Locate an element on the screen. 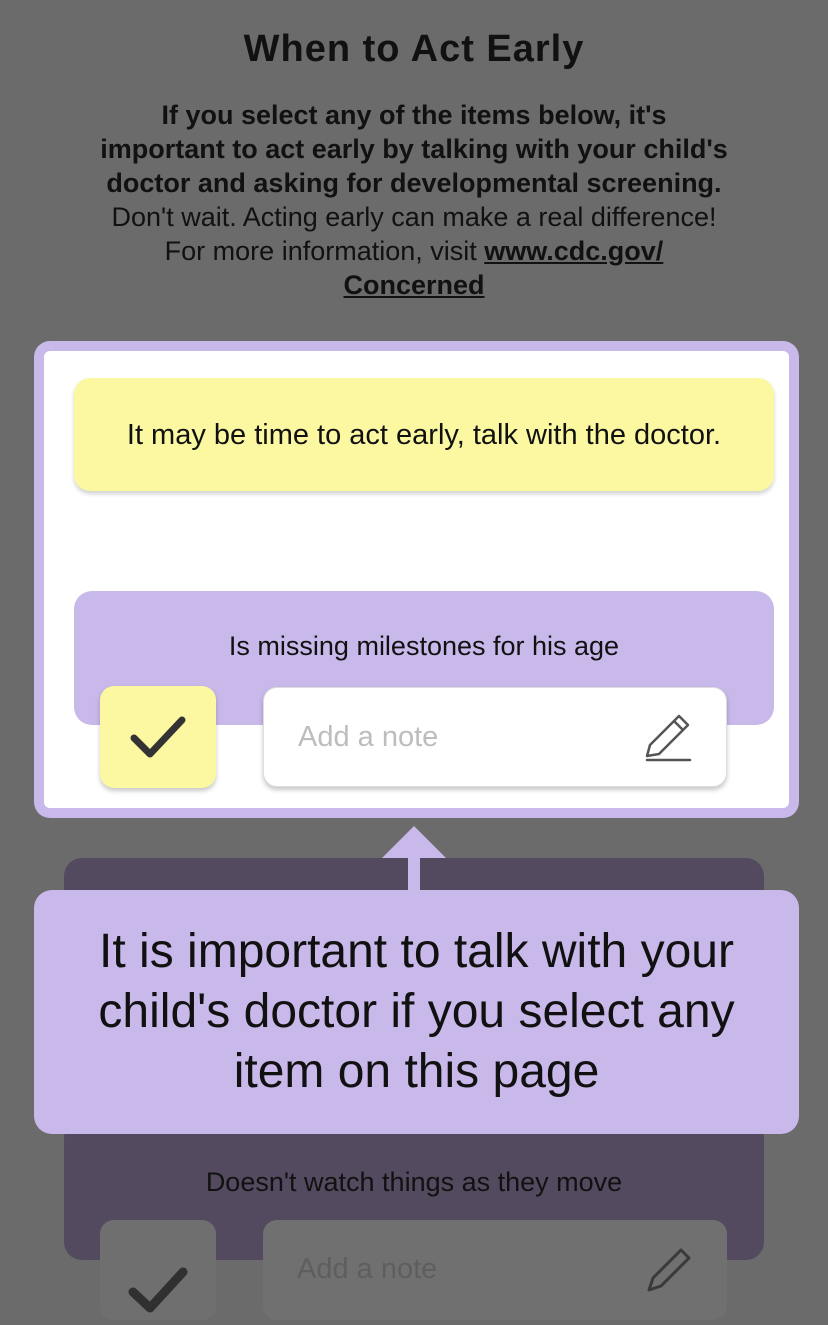 The width and height of the screenshot is (828, 1325). milestone-item-label: Is missing milestones for his age is located at coordinates (424, 646).